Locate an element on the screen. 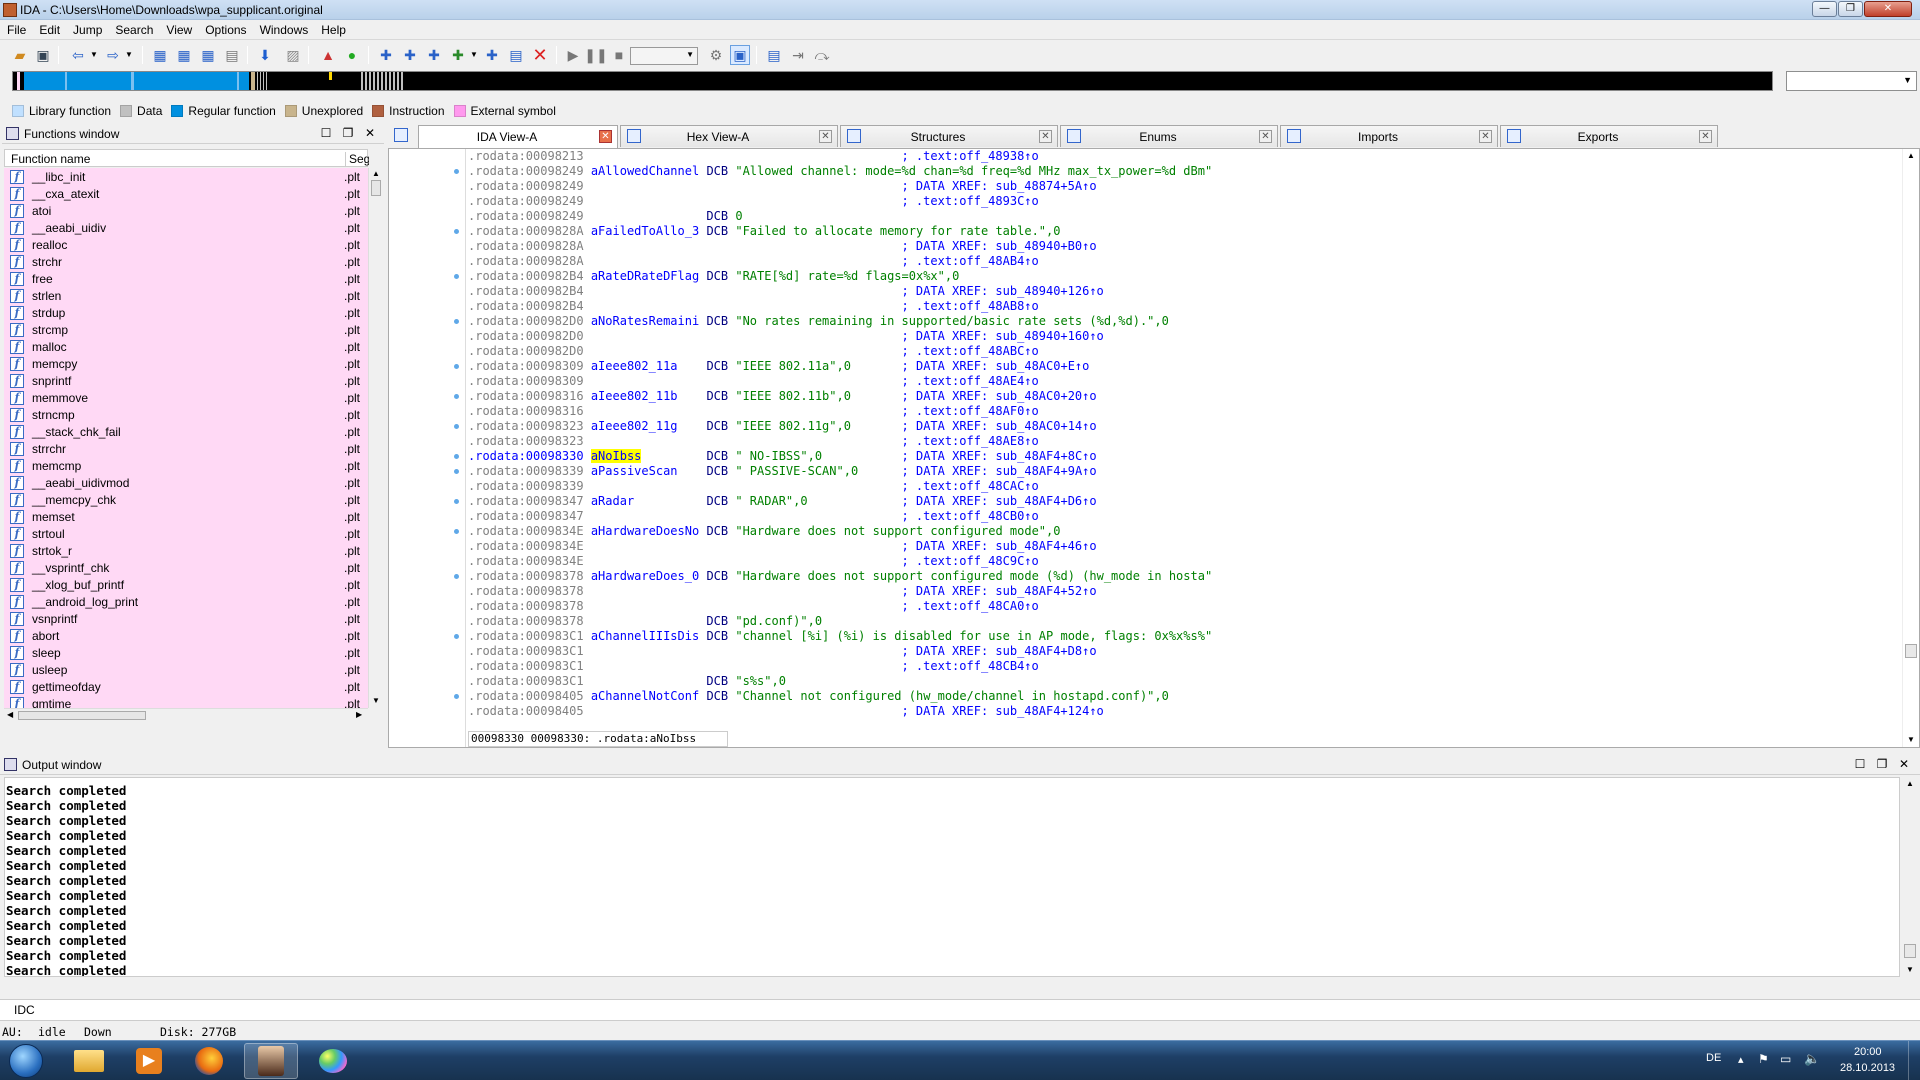 This screenshot has width=1920, height=1080. function-row: f __xlog_buf_printf .plt is located at coordinates (186, 584).